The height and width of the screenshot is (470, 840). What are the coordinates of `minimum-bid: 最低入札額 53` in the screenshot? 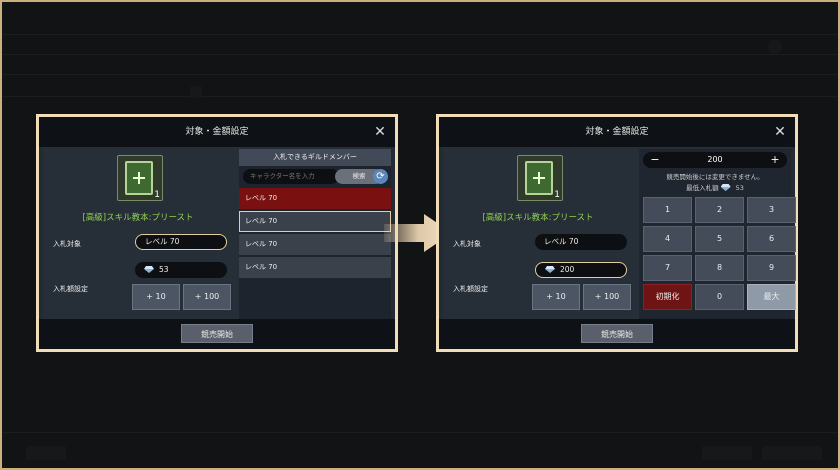 It's located at (715, 187).